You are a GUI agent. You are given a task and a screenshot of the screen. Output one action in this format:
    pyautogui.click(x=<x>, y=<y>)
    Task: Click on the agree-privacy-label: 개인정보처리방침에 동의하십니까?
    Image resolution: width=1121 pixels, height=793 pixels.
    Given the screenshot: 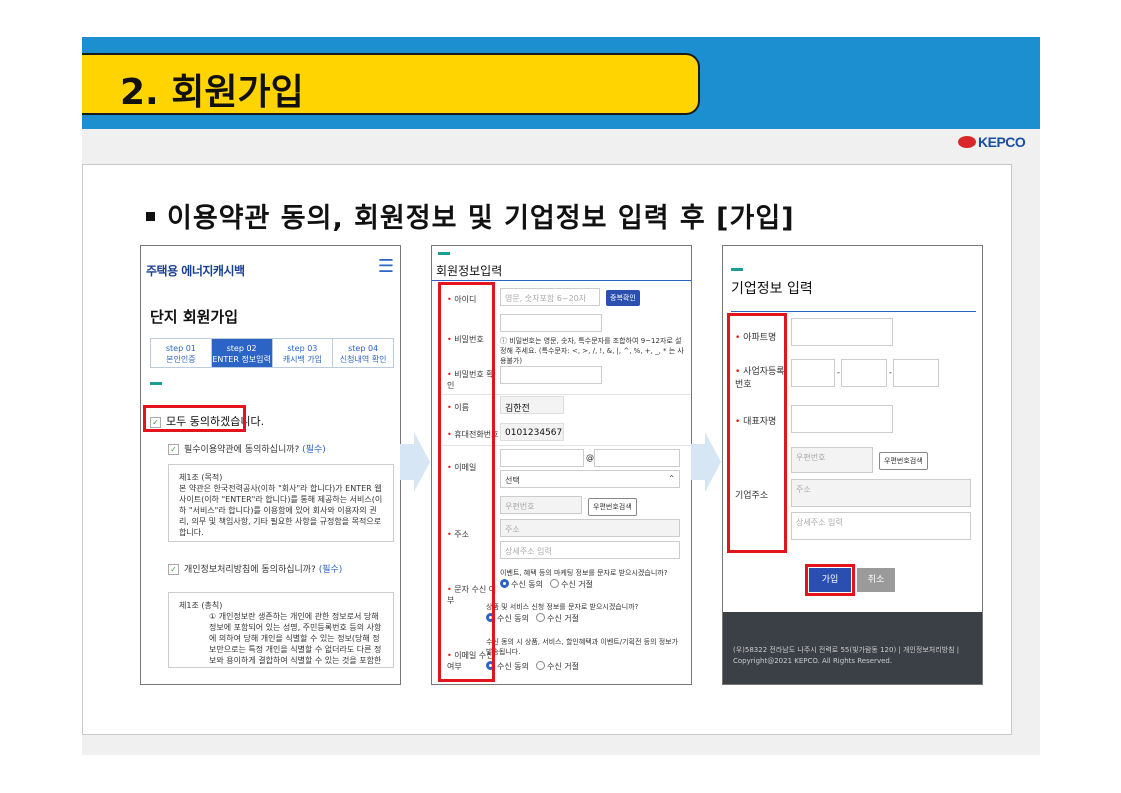 What is the action you would take?
    pyautogui.click(x=250, y=570)
    